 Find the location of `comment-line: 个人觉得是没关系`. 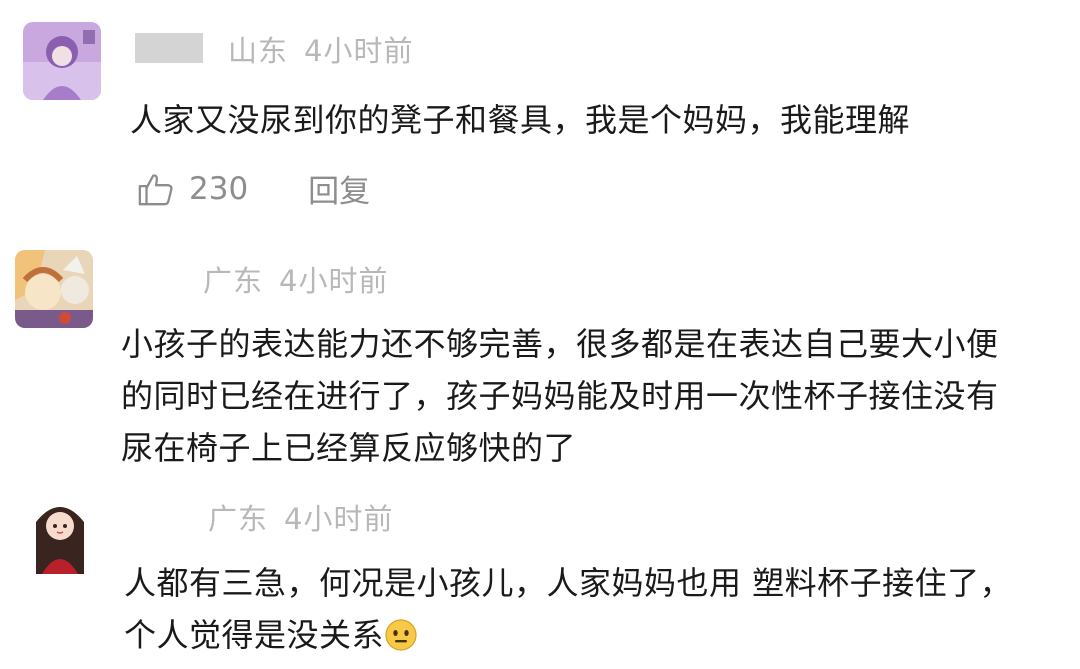

comment-line: 个人觉得是没关系 is located at coordinates (254, 635).